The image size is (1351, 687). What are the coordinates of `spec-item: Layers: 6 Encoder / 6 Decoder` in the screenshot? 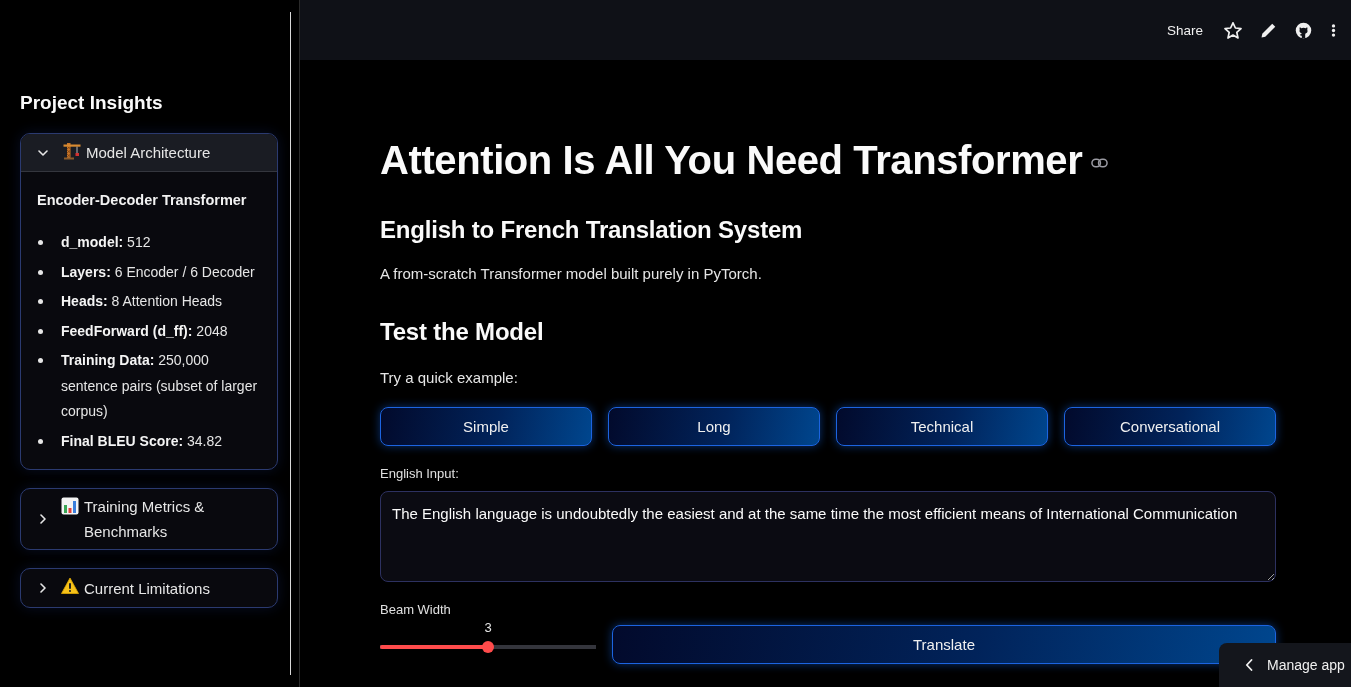 It's located at (158, 272).